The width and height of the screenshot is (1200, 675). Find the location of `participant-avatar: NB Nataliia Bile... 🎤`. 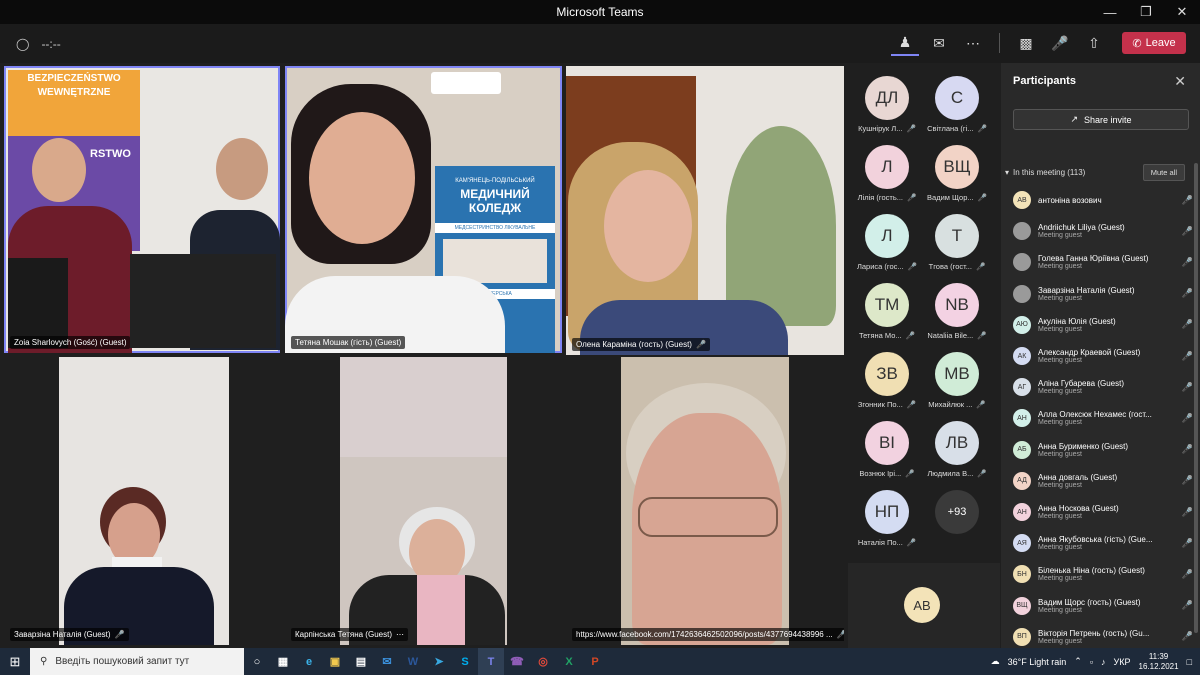

participant-avatar: NB Nataliia Bile... 🎤 is located at coordinates (957, 311).